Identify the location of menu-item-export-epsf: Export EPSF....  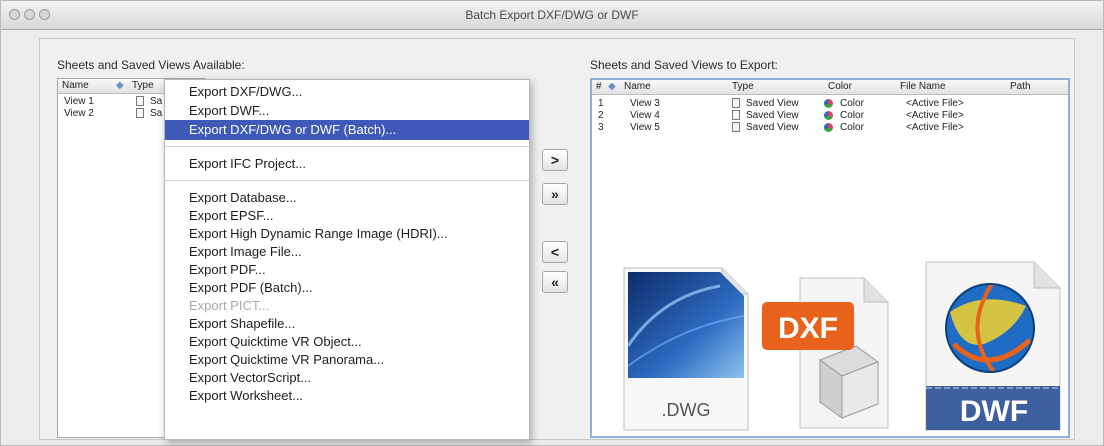
(347, 216).